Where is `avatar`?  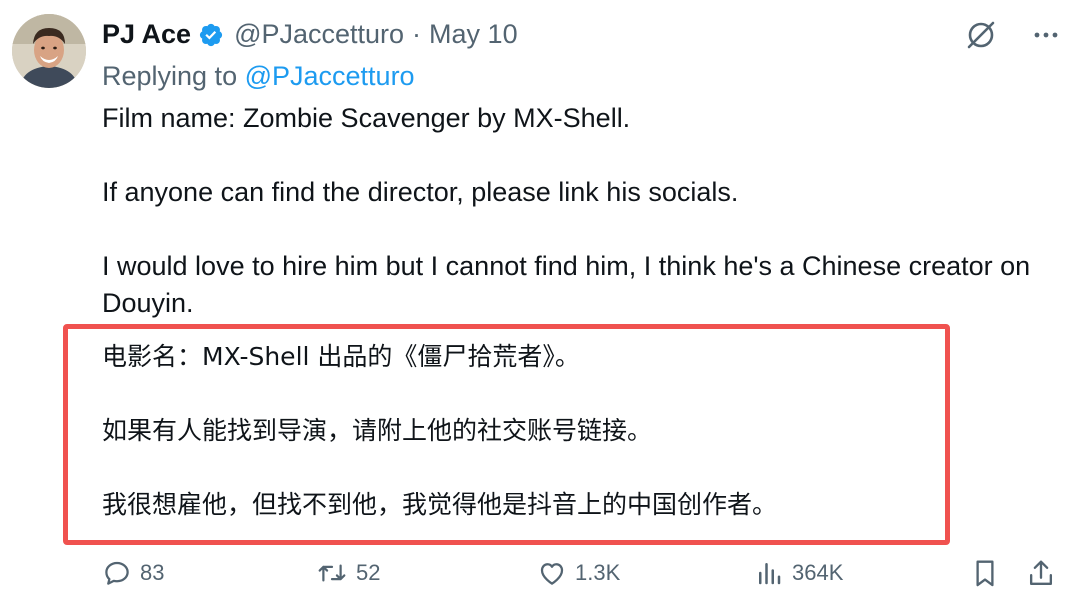
avatar is located at coordinates (49, 51).